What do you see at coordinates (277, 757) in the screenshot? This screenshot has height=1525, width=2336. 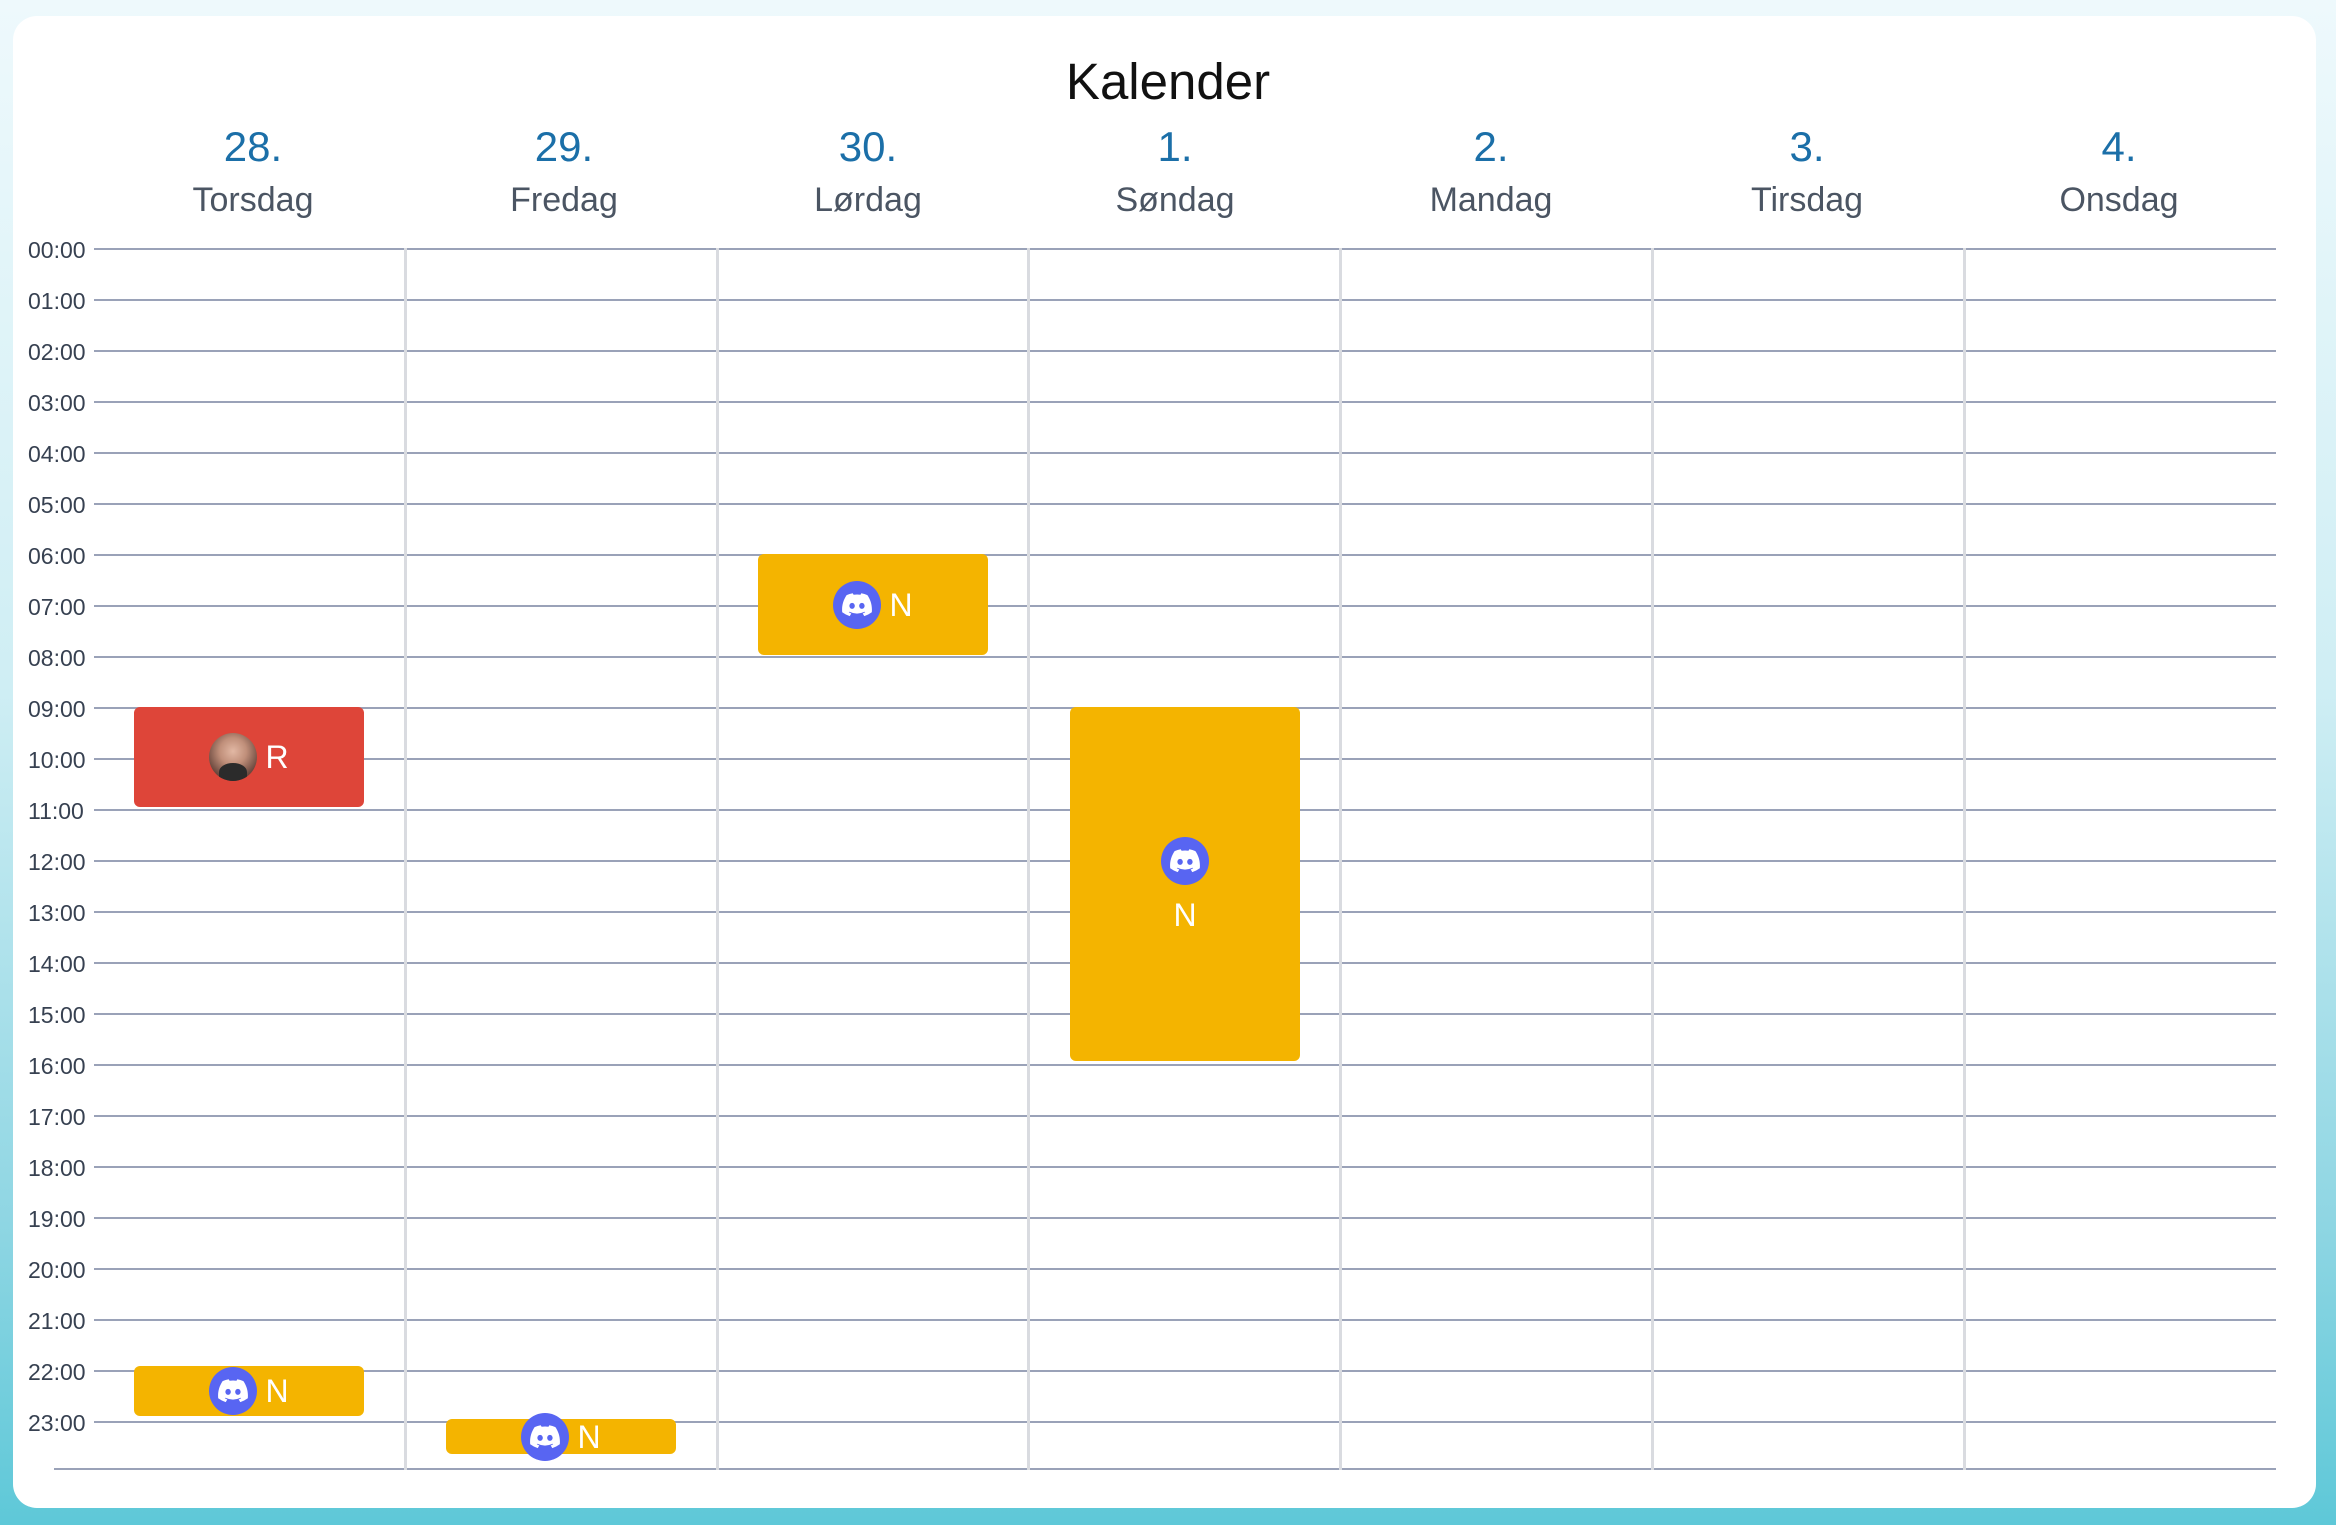 I see `event-initial: R` at bounding box center [277, 757].